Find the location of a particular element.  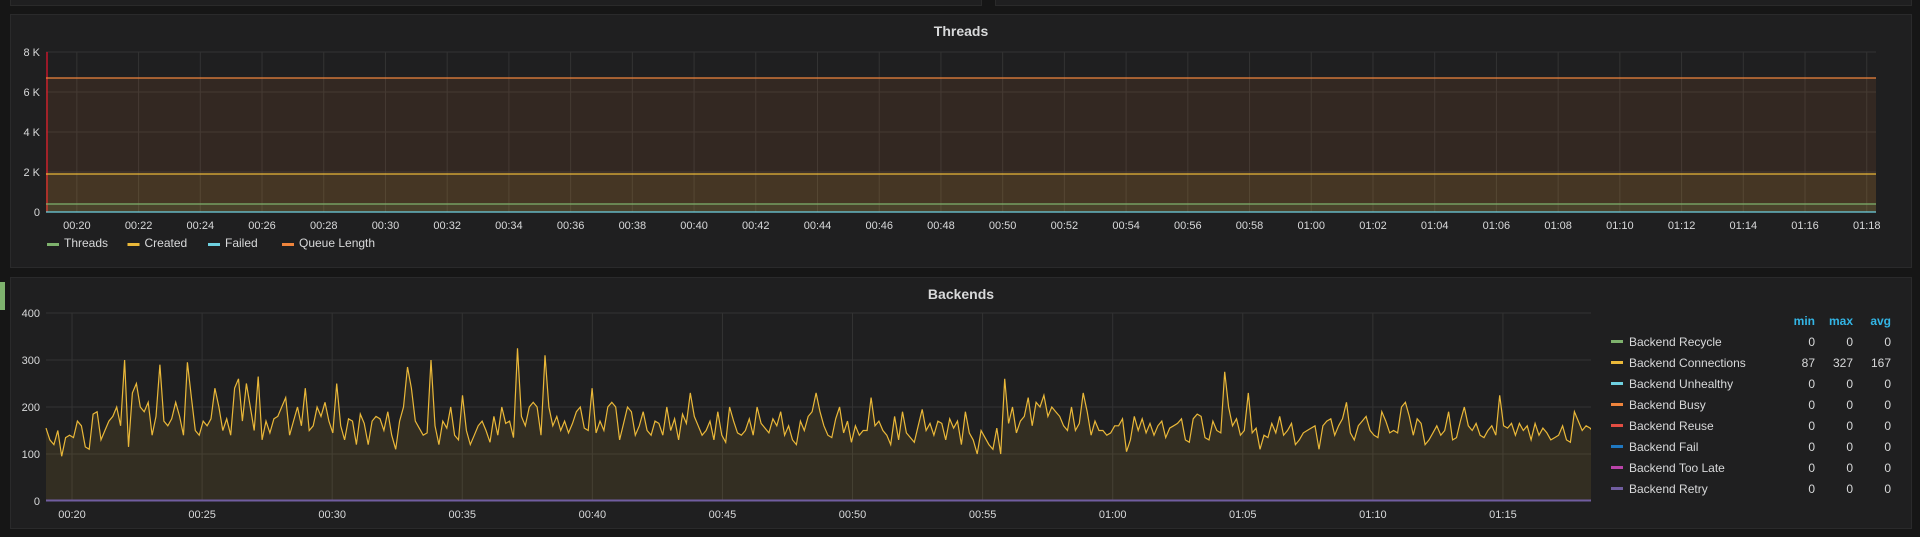

series-area-threads is located at coordinates (961, 208).